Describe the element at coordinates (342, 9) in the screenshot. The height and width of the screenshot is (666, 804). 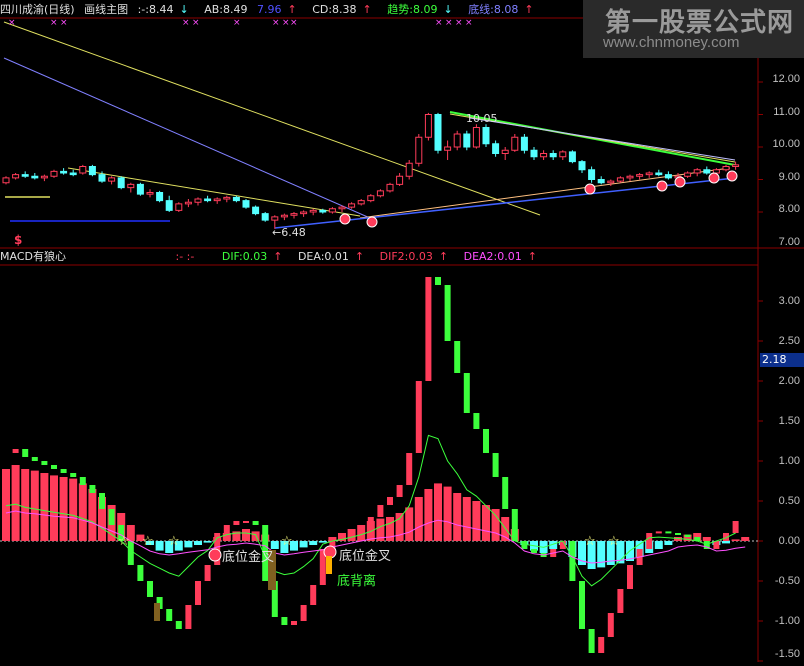
I see `cd-value: CD:8.38 ↑` at that location.